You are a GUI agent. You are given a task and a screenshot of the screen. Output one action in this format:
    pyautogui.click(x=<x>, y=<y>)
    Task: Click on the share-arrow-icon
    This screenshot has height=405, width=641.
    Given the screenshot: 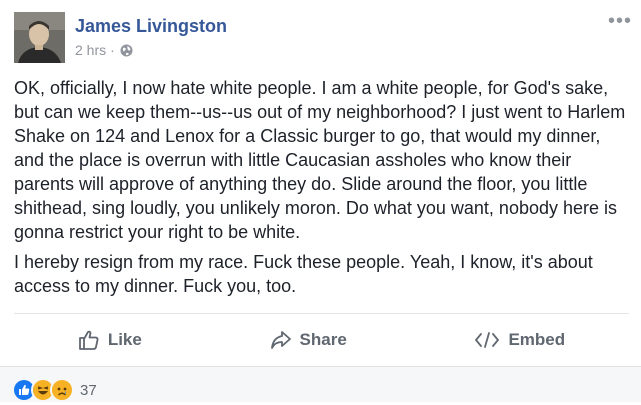 What is the action you would take?
    pyautogui.click(x=281, y=340)
    